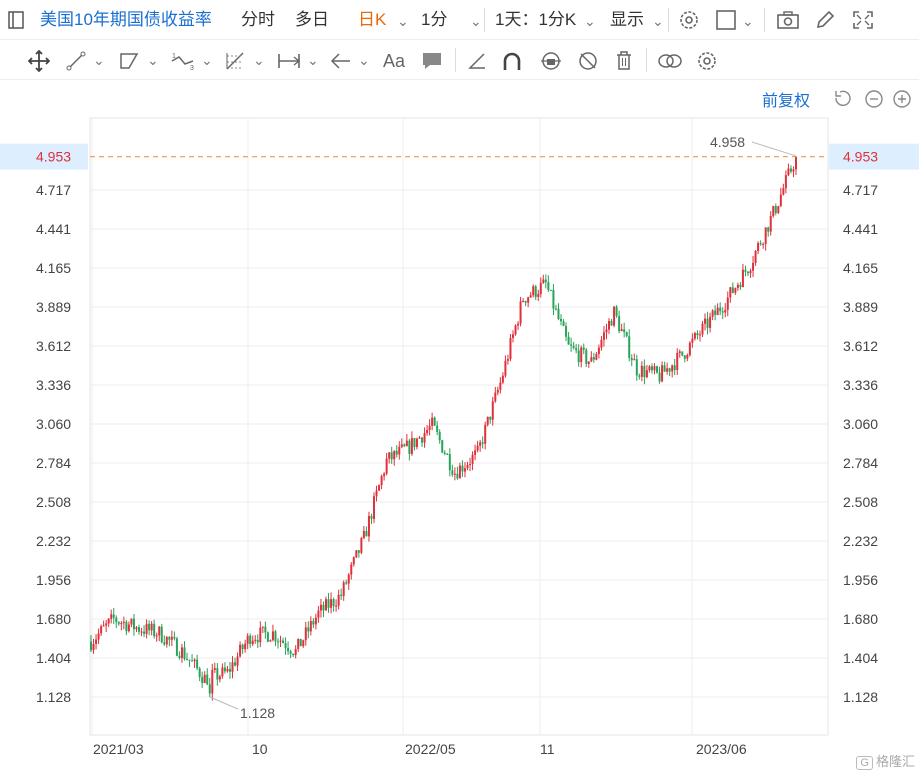 This screenshot has height=772, width=919. I want to click on measure-tool-icon, so click(289, 61).